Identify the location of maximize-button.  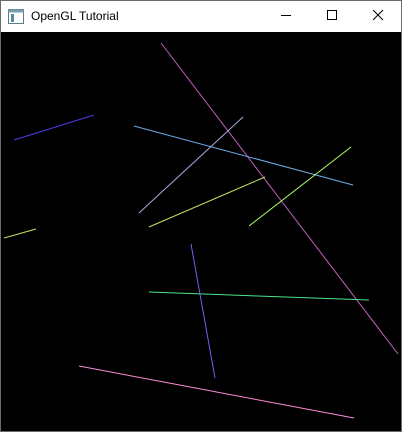
(332, 16).